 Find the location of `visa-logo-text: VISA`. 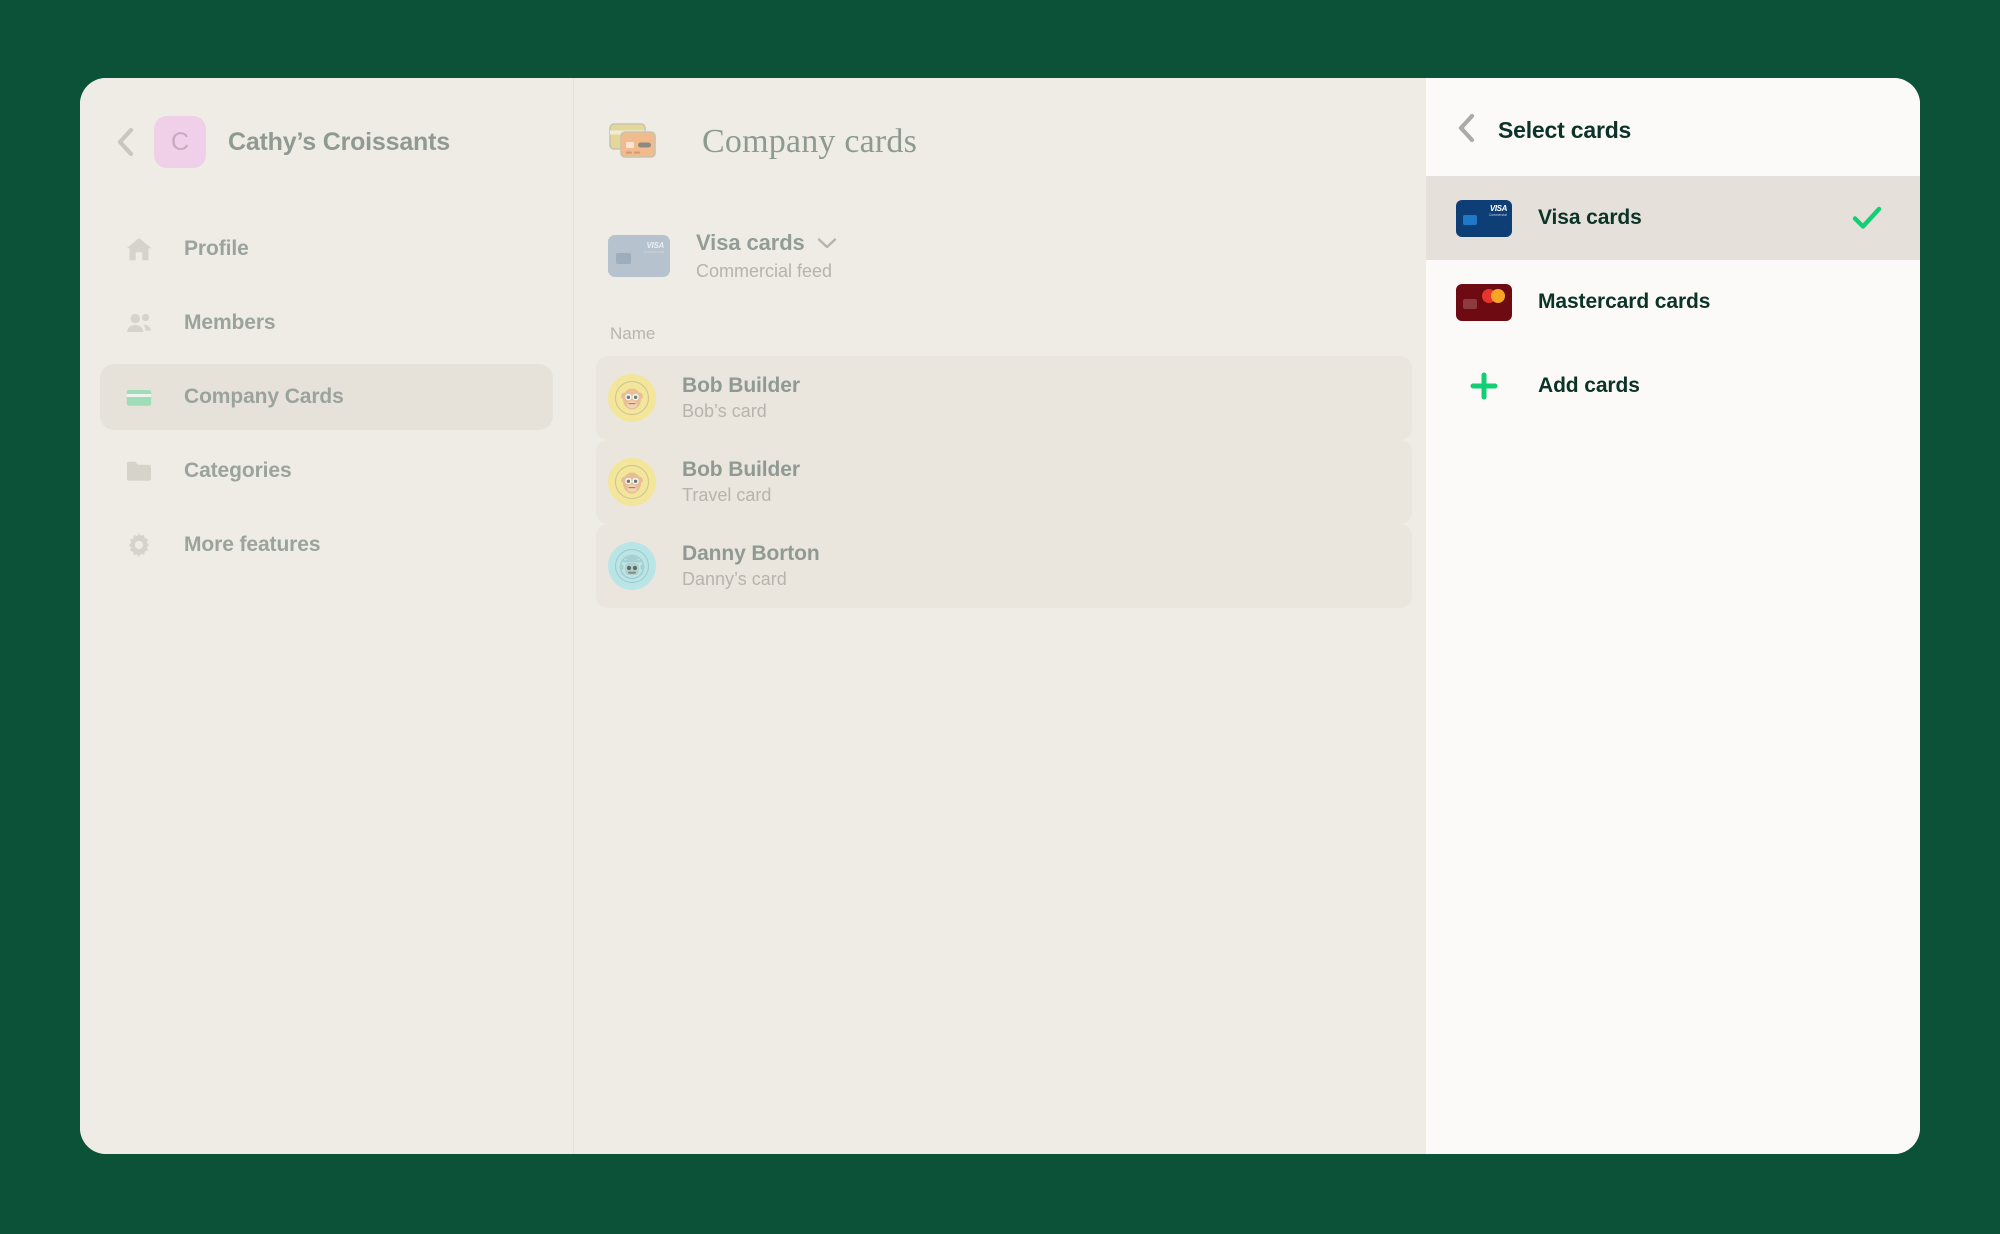

visa-logo-text: VISA is located at coordinates (1498, 208).